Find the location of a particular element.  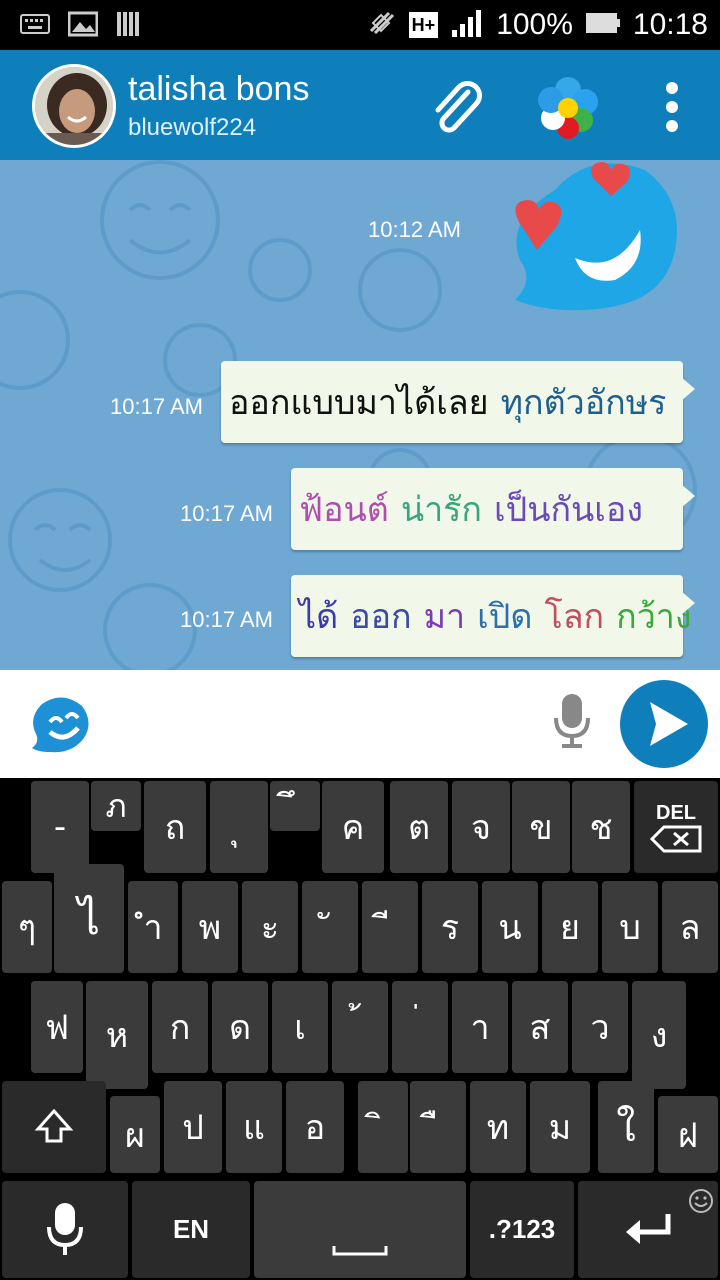

flower-icon is located at coordinates (568, 107).